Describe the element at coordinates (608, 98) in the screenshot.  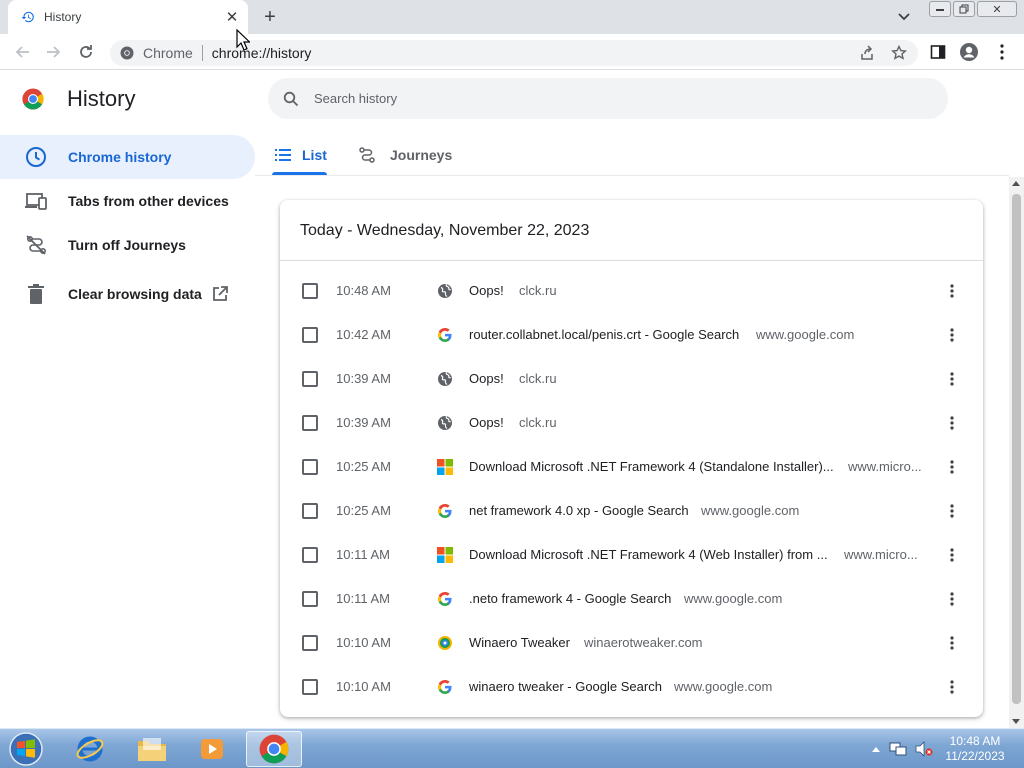
I see `search-history-field: Search history` at that location.